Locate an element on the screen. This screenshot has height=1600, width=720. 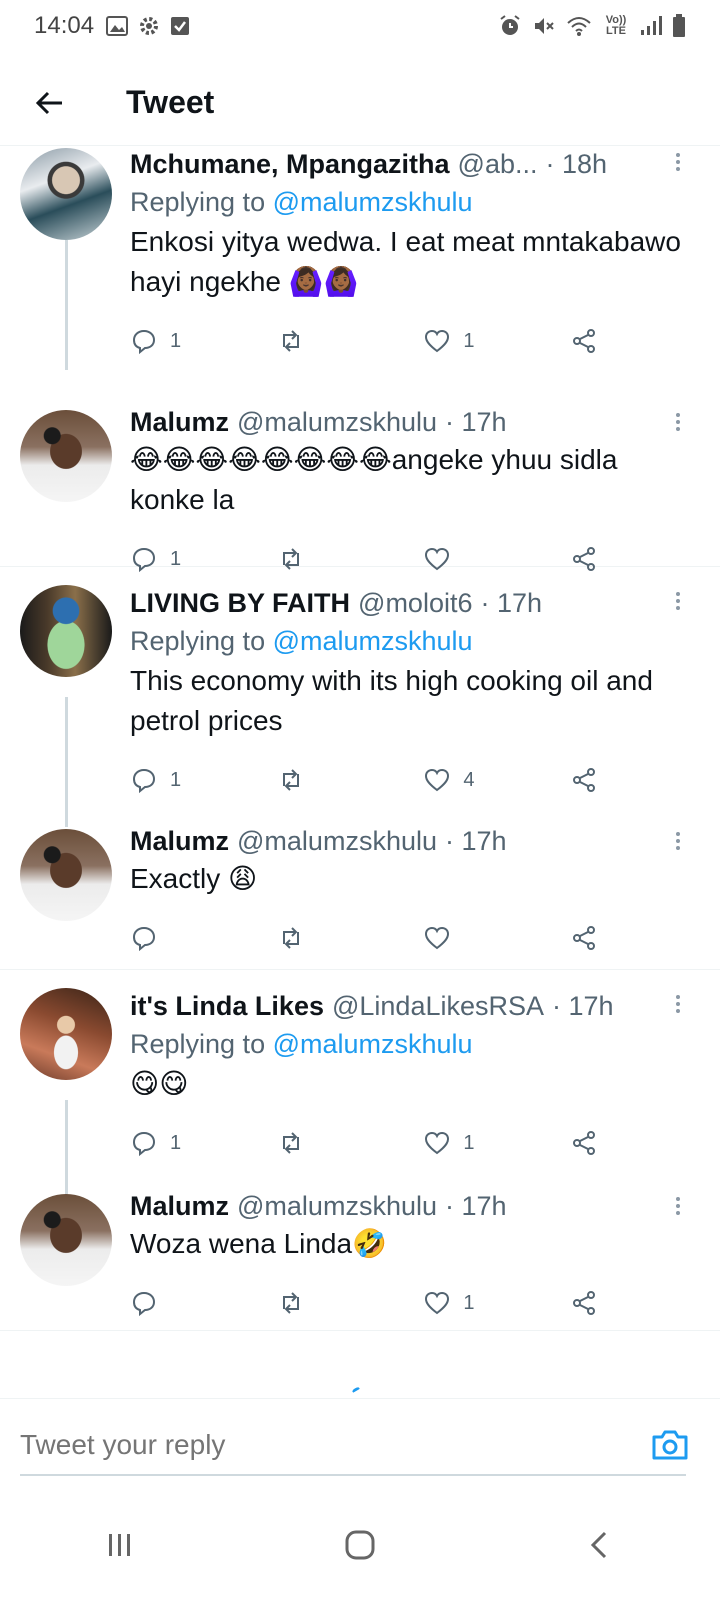
back-nav-button is located at coordinates (600, 1545).